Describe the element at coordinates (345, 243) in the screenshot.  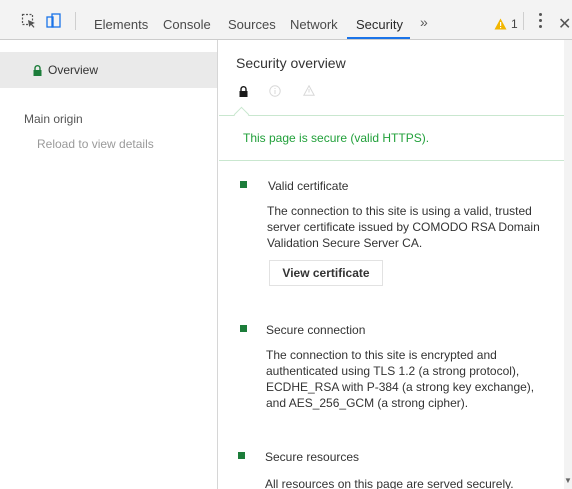
I see `text-line: Validation Secure Server CA.` at that location.